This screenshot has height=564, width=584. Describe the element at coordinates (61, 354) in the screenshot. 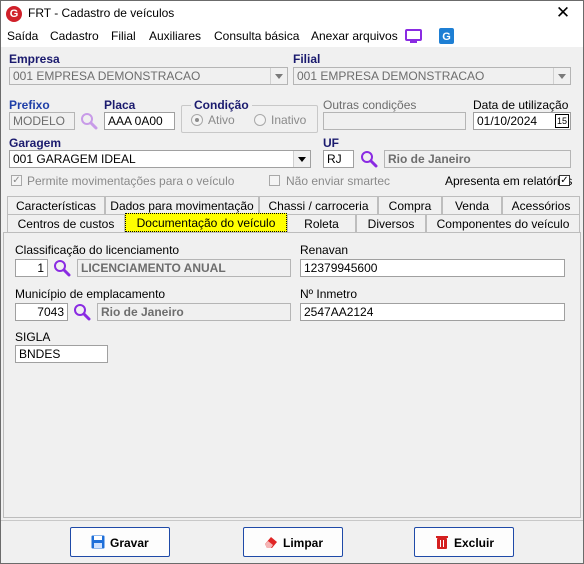

I see `sigla-input: BNDES` at that location.